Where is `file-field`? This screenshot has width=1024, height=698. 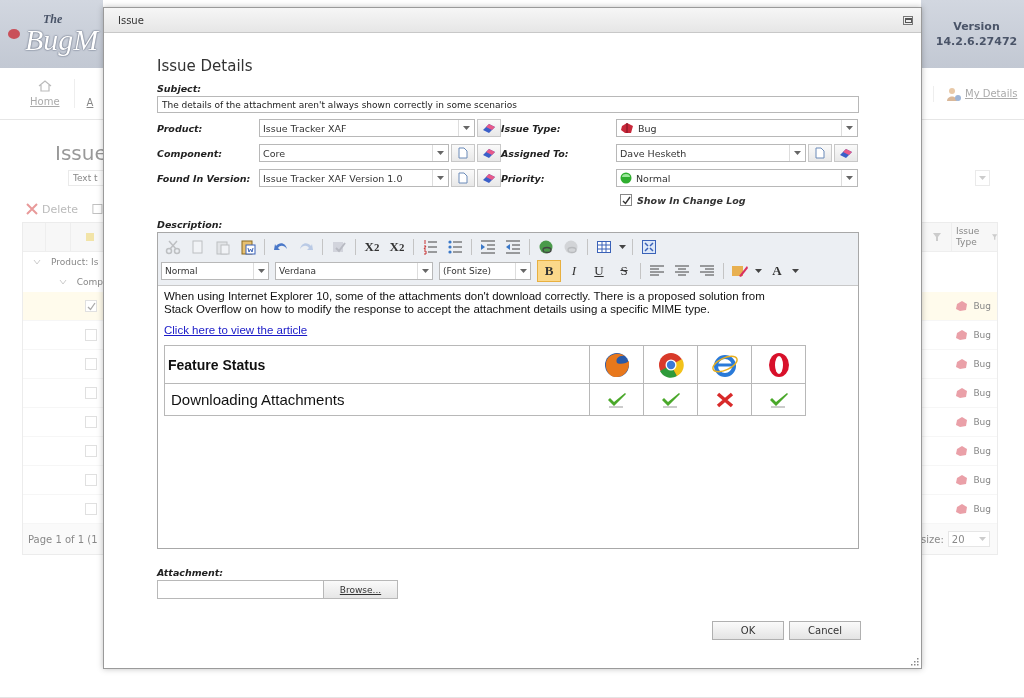
file-field is located at coordinates (240, 589).